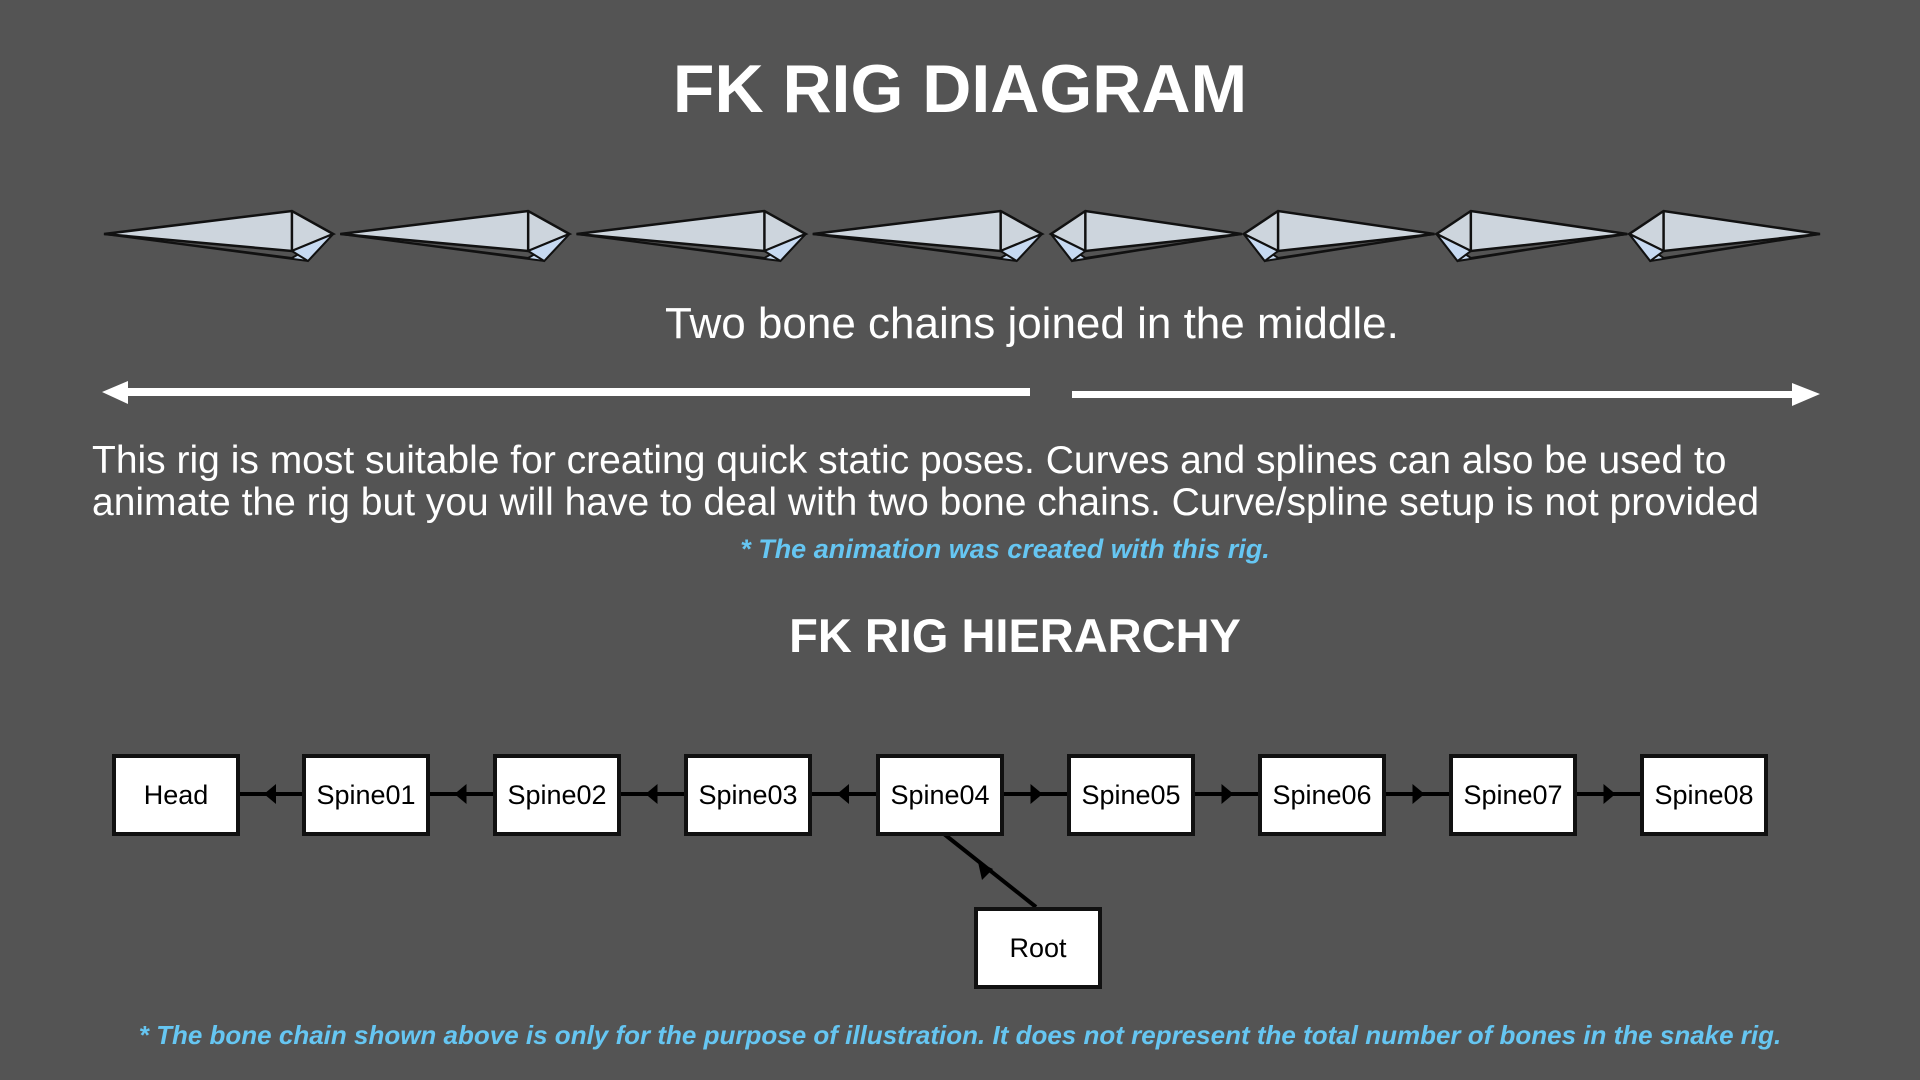 This screenshot has height=1080, width=1920. What do you see at coordinates (366, 795) in the screenshot?
I see `node-spine01: Spine01` at bounding box center [366, 795].